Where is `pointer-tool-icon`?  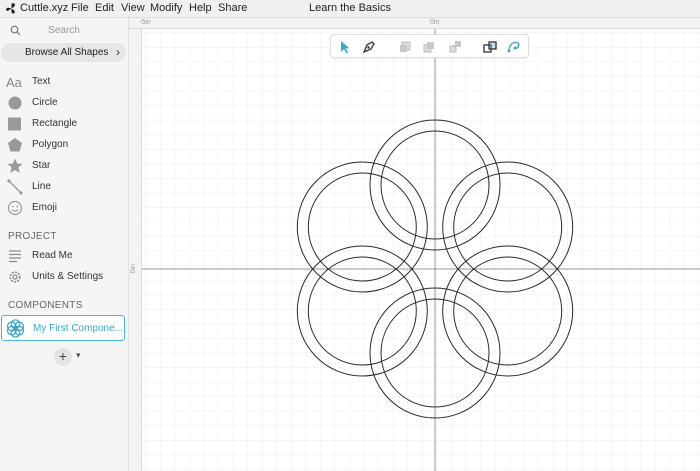
pointer-tool-icon is located at coordinates (345, 47).